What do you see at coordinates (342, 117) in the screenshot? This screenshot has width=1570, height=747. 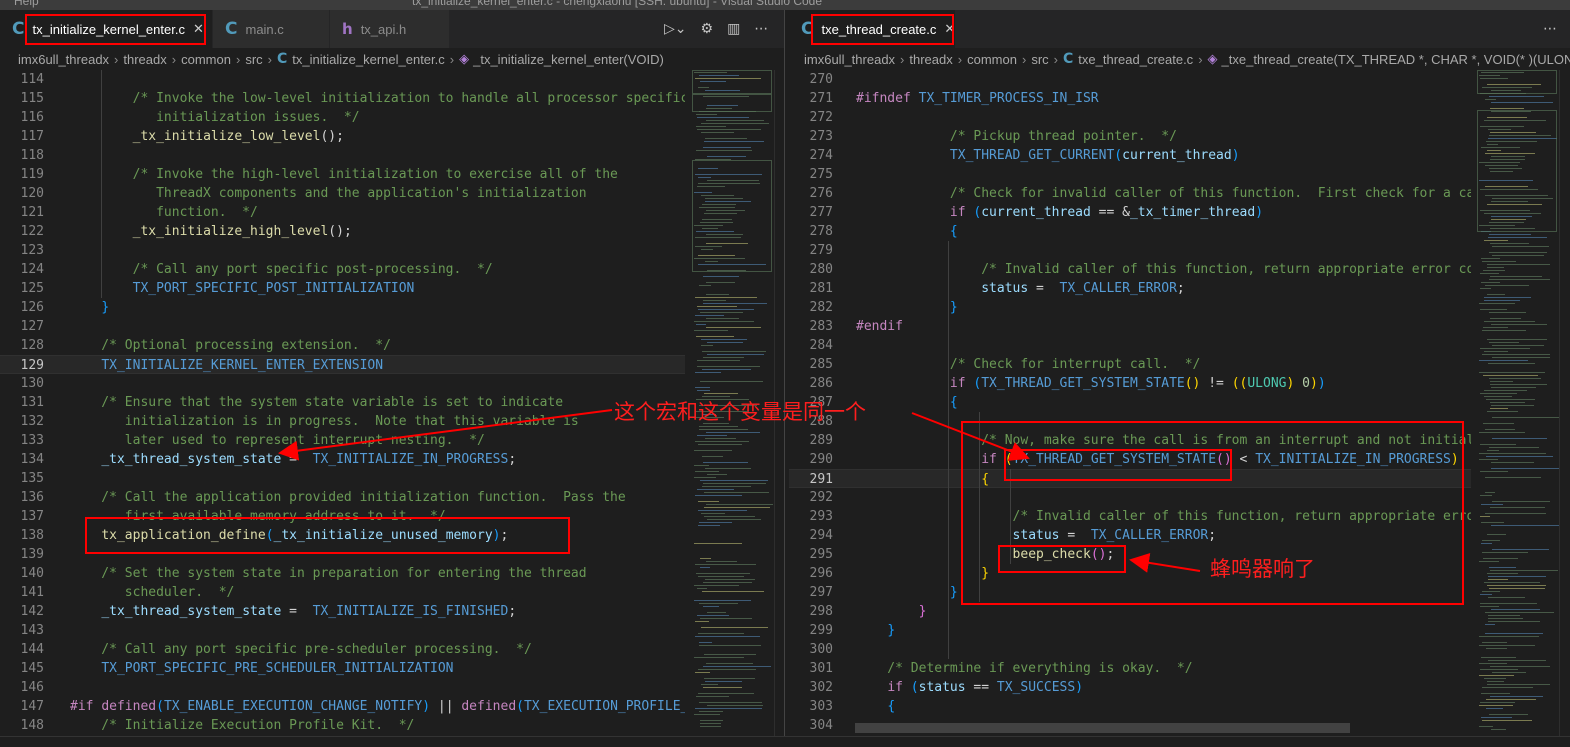 I see `code-line: 116 initialization issues. */` at bounding box center [342, 117].